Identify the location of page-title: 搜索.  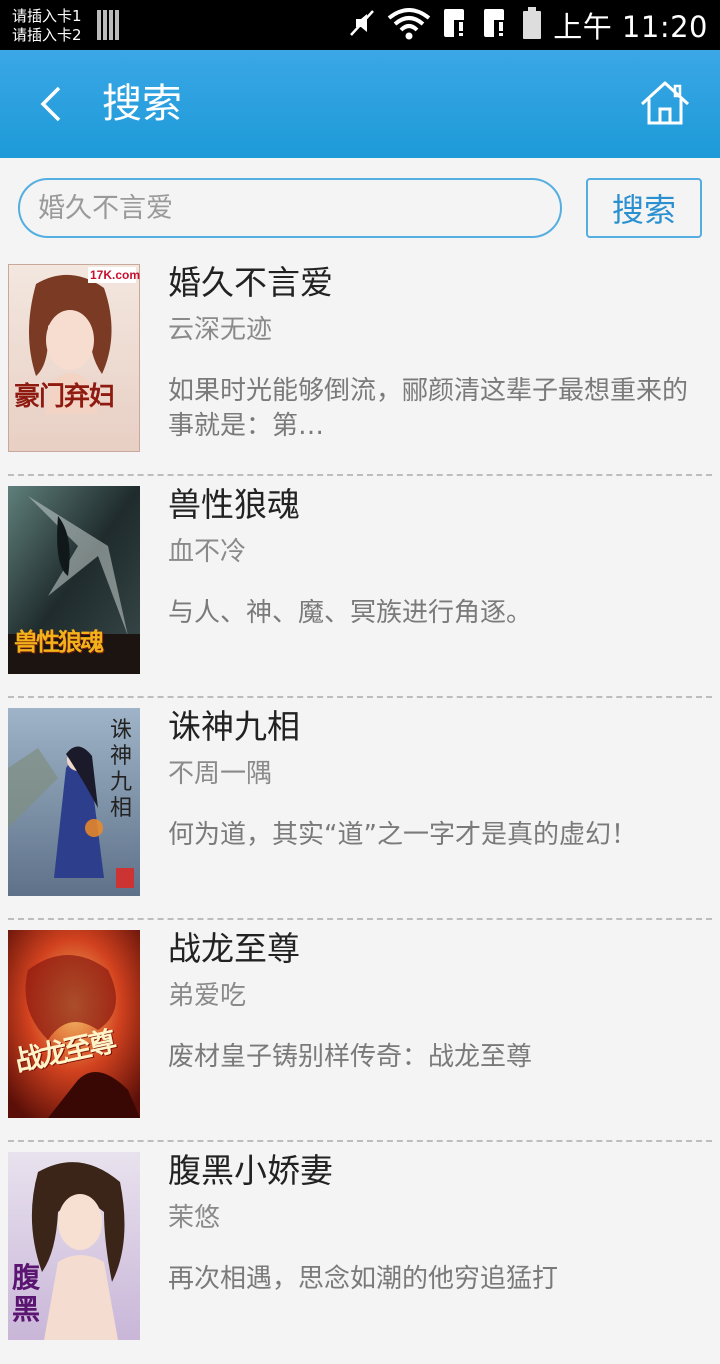
(142, 104).